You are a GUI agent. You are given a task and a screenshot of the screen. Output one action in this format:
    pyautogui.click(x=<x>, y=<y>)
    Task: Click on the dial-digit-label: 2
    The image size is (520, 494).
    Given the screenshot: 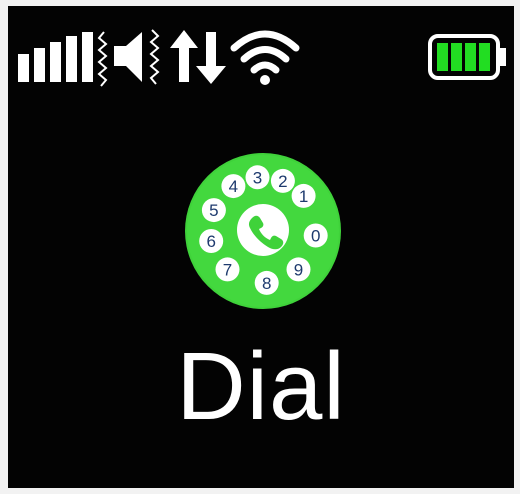 What is the action you would take?
    pyautogui.click(x=282, y=181)
    